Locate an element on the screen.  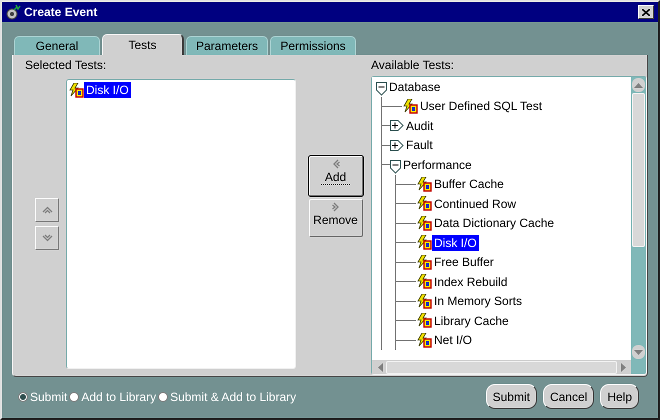
vertical-scrollbar is located at coordinates (638, 218).